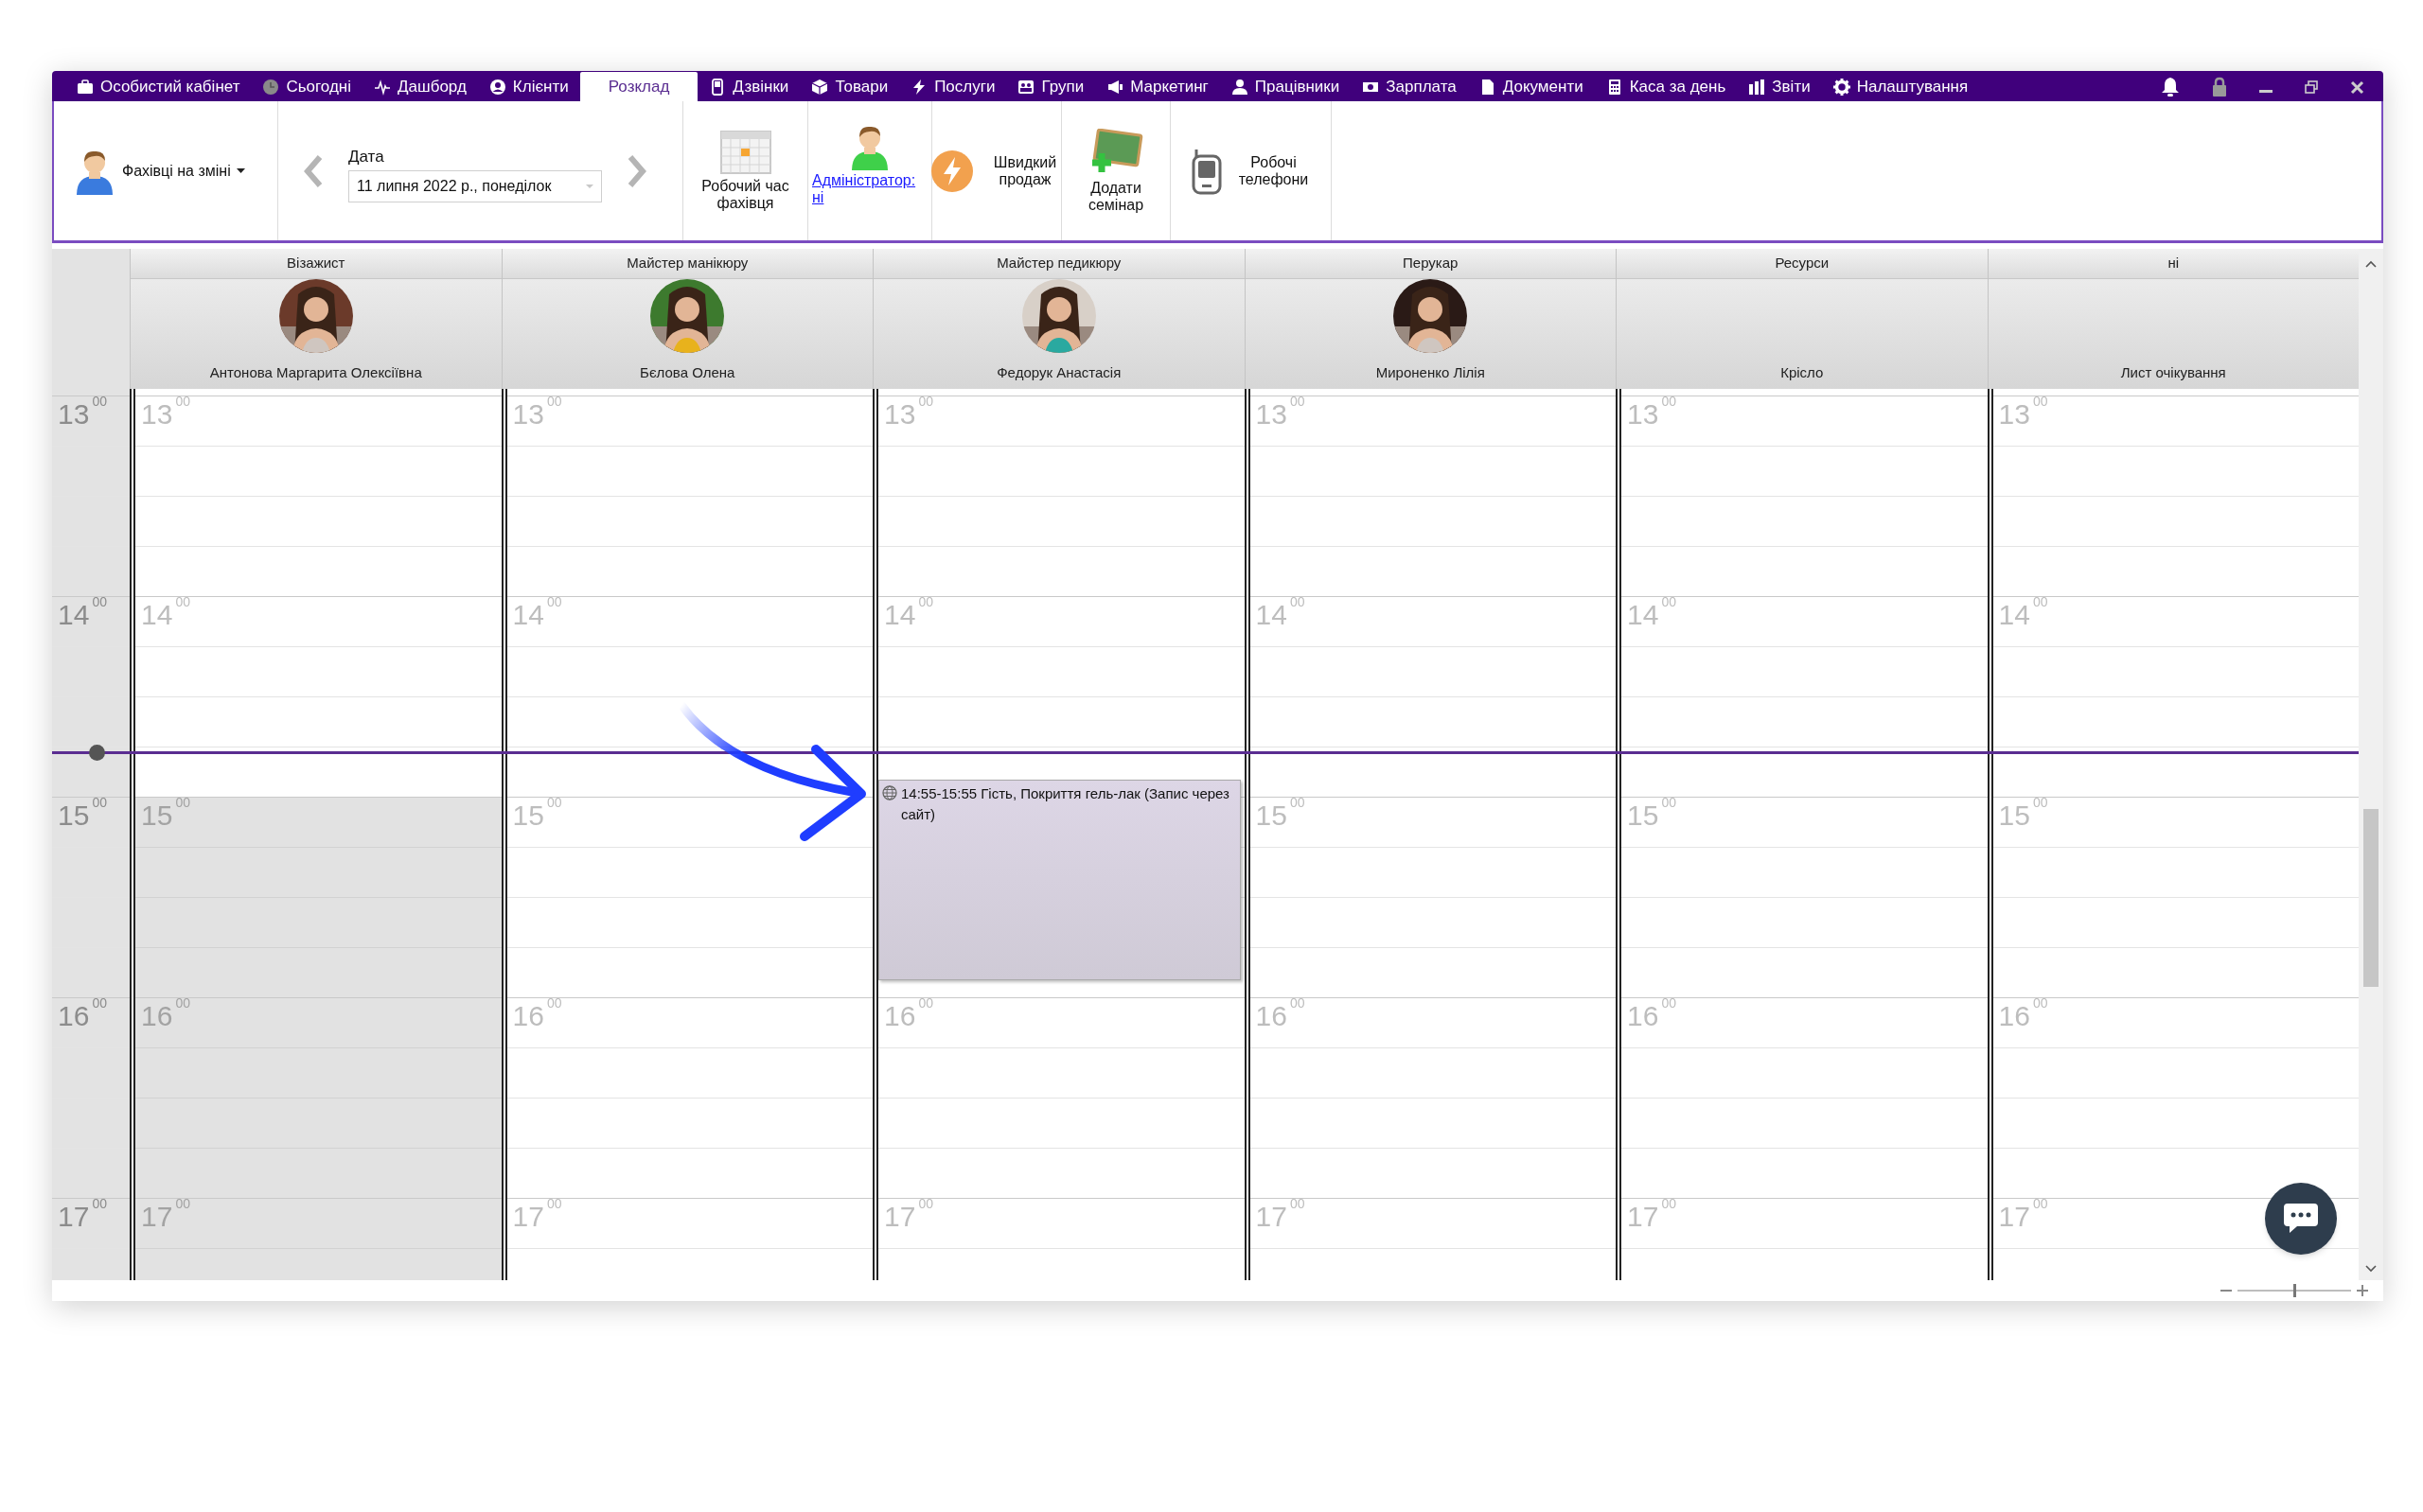  I want to click on column-name: Бєлова Олена, so click(687, 372).